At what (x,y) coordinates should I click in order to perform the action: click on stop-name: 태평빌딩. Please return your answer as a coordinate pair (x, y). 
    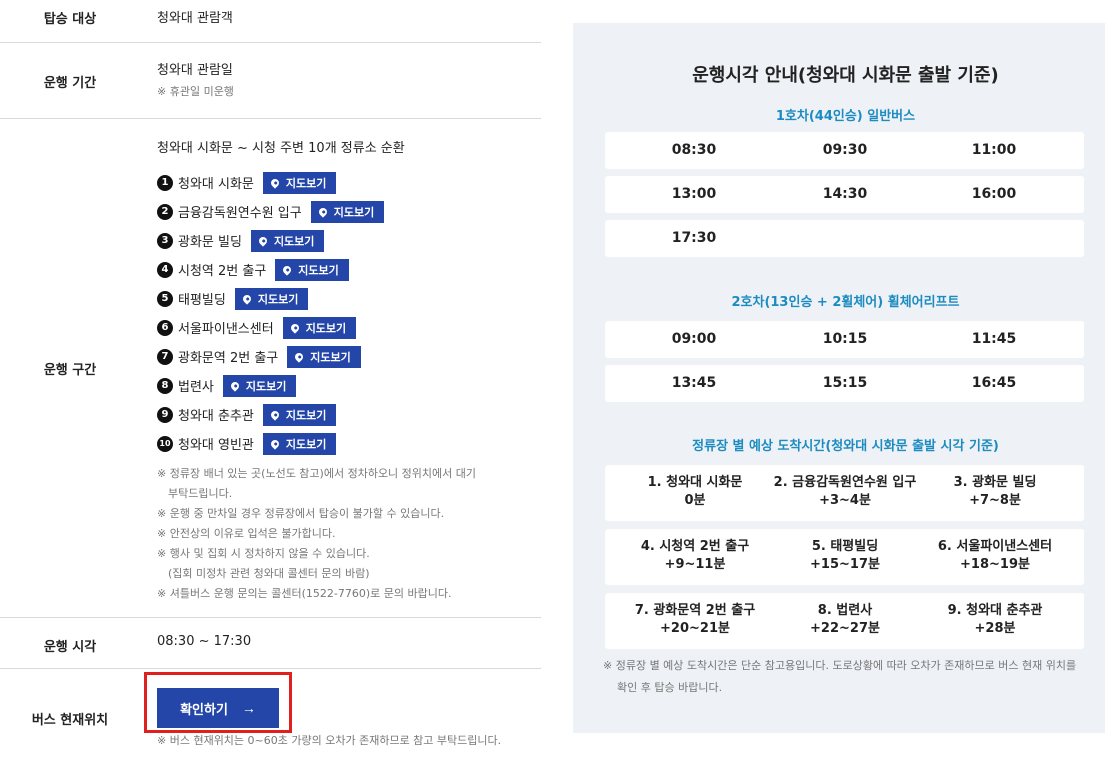
    Looking at the image, I should click on (202, 300).